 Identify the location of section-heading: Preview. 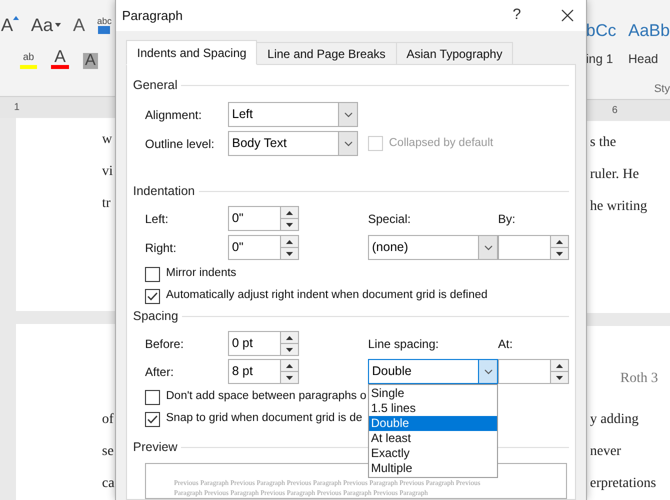
(155, 447).